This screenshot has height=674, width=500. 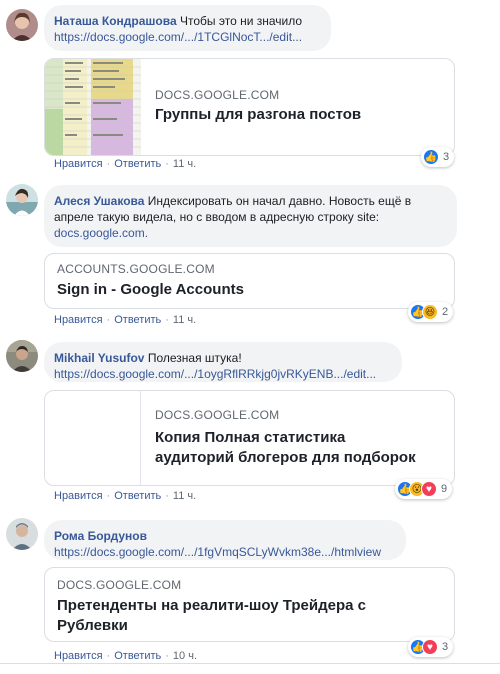 I want to click on link-preview-title: Претенденты на реалити-шоу Трейдера с, so click(x=211, y=605).